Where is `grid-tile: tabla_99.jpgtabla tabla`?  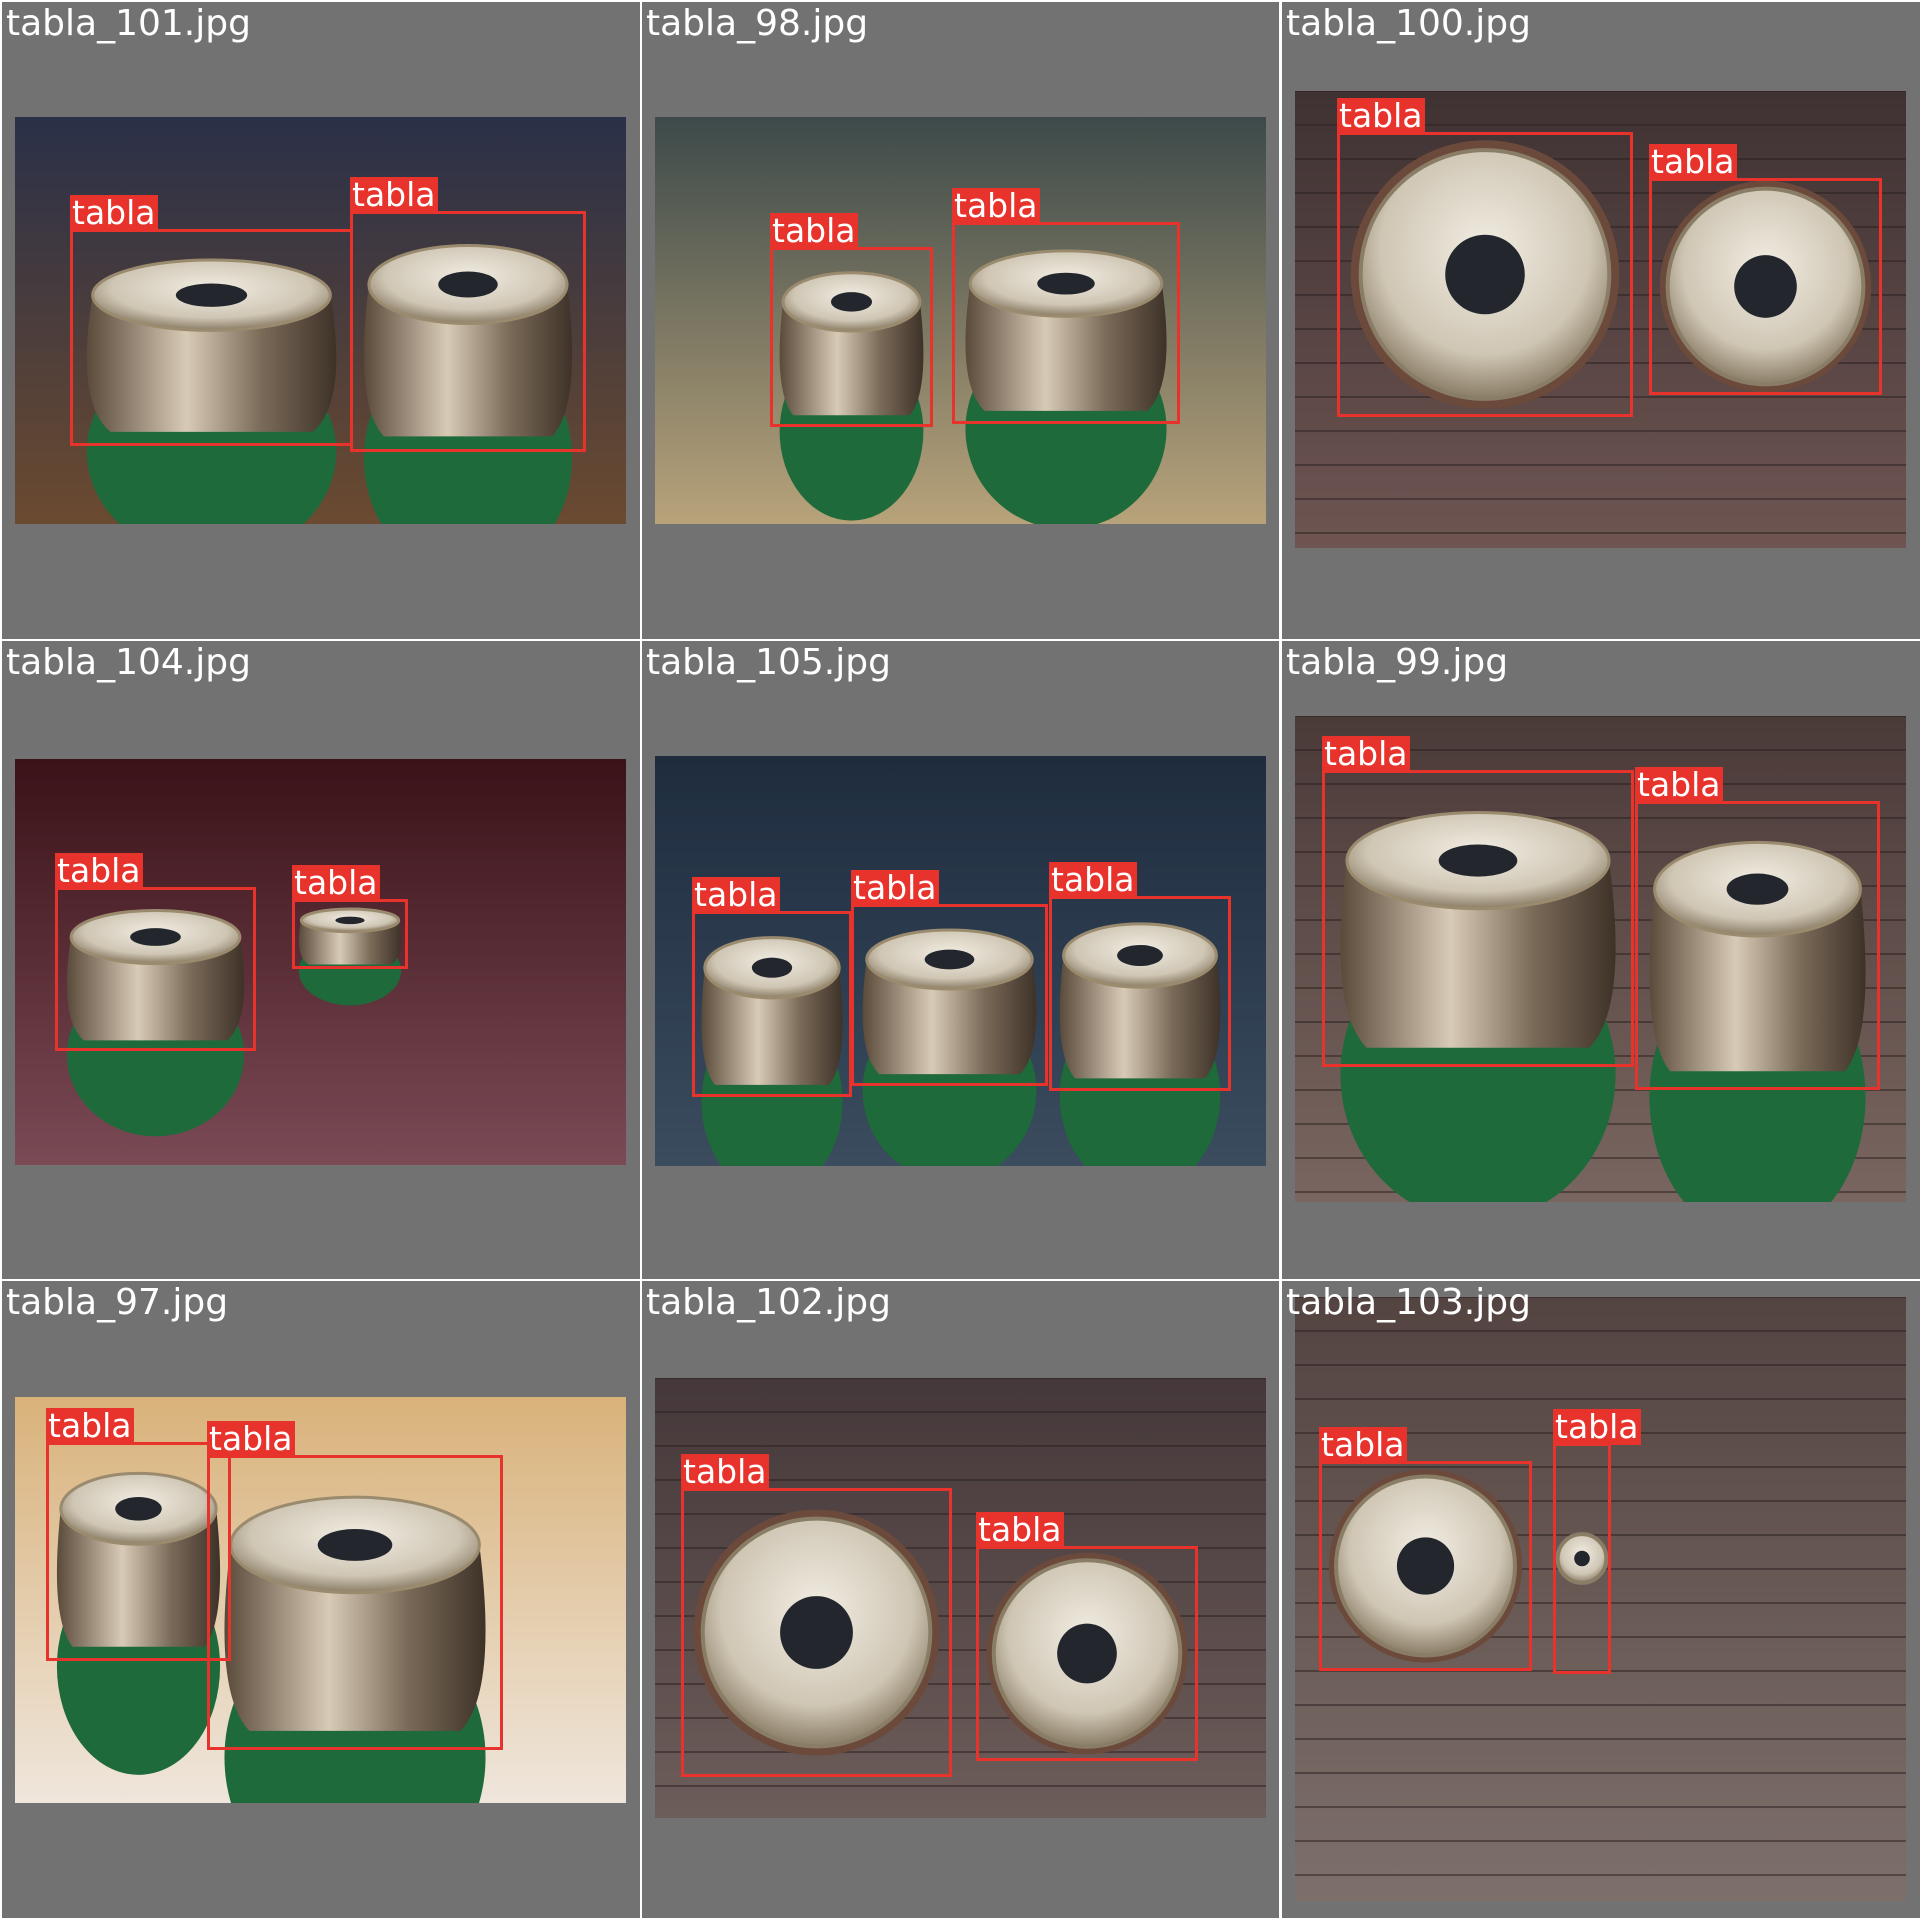 grid-tile: tabla_99.jpgtabla tabla is located at coordinates (1601, 960).